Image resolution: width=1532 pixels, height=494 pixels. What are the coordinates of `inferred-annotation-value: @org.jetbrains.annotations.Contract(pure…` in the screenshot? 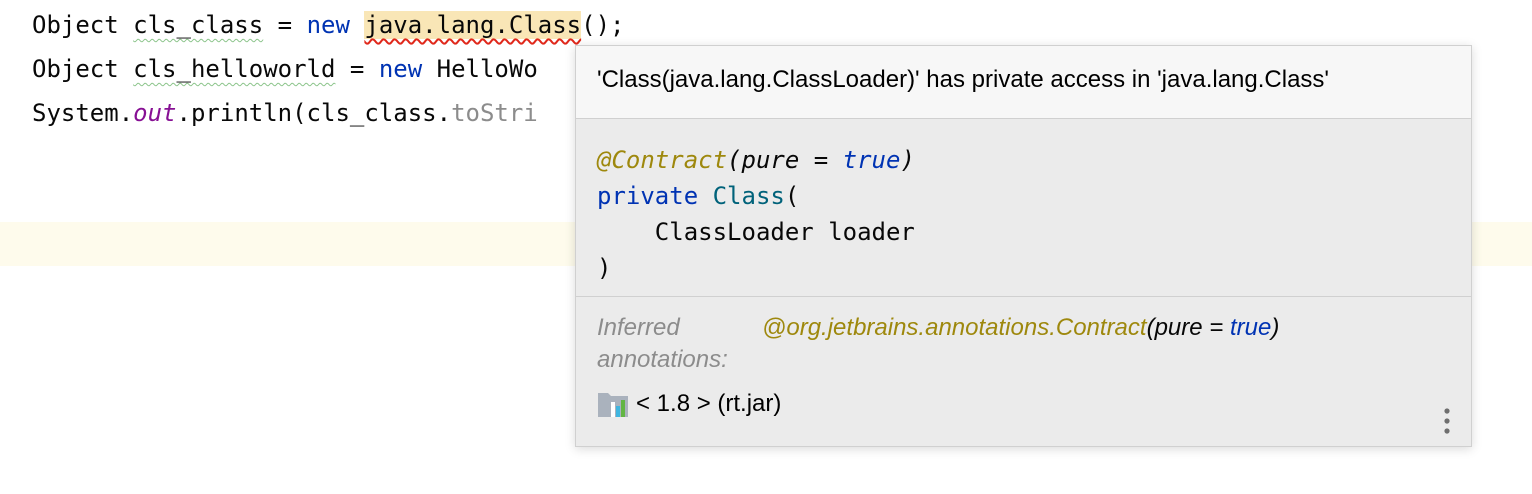 It's located at (1020, 328).